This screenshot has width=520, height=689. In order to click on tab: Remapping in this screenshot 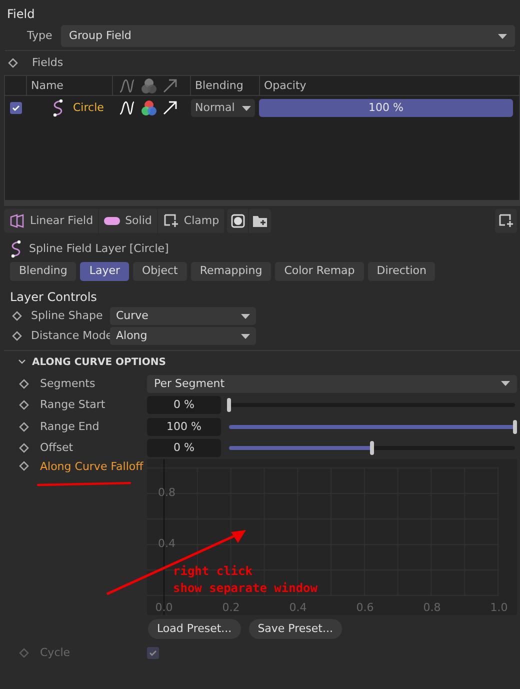, I will do `click(231, 271)`.